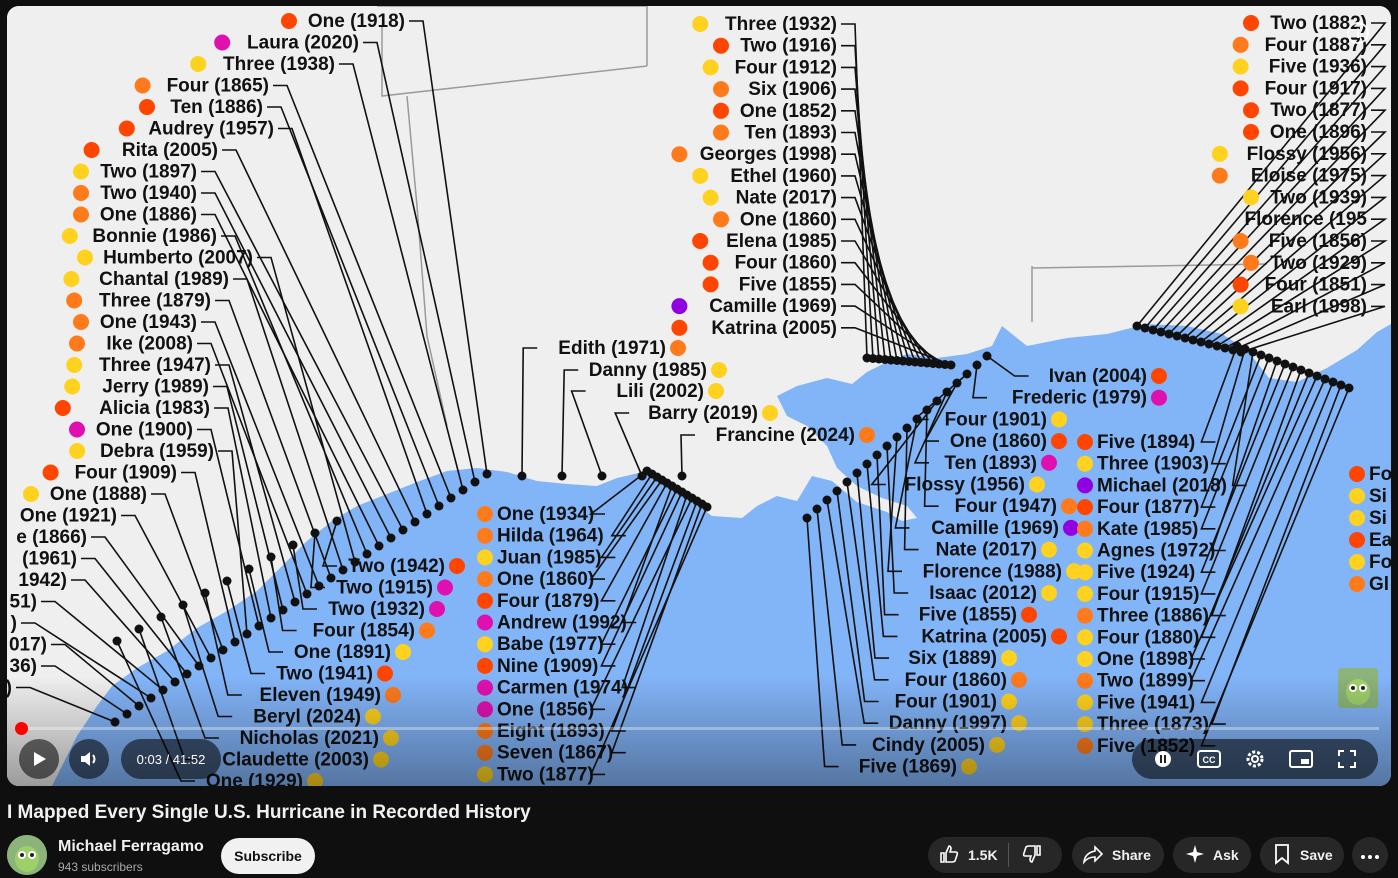 The image size is (1398, 878). What do you see at coordinates (1147, 529) in the screenshot?
I see `storm-label-text: Kate (1985)` at bounding box center [1147, 529].